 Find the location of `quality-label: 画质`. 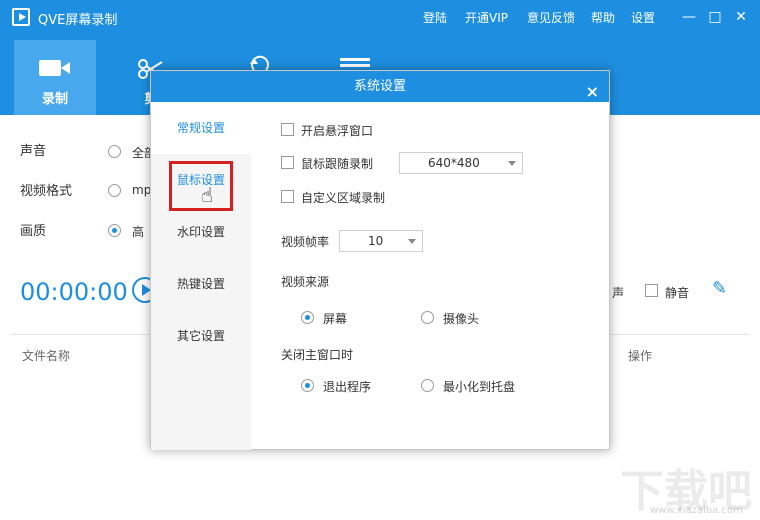

quality-label: 画质 is located at coordinates (33, 231).